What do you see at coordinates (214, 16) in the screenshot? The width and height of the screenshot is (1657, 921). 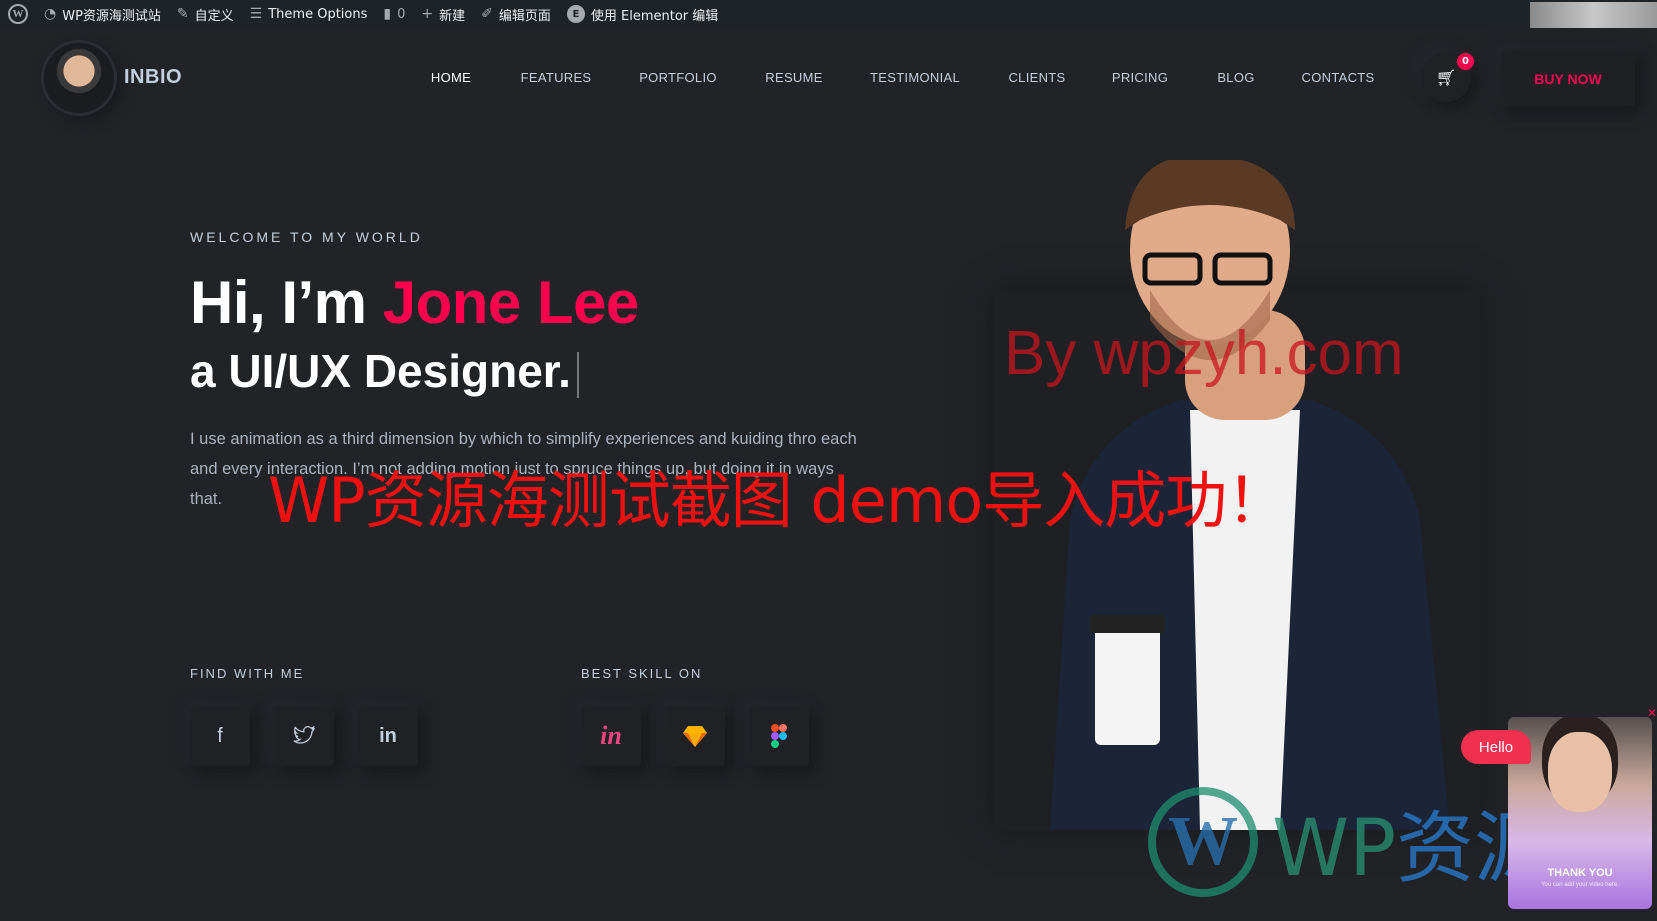 I see `customize-label: 自定义` at bounding box center [214, 16].